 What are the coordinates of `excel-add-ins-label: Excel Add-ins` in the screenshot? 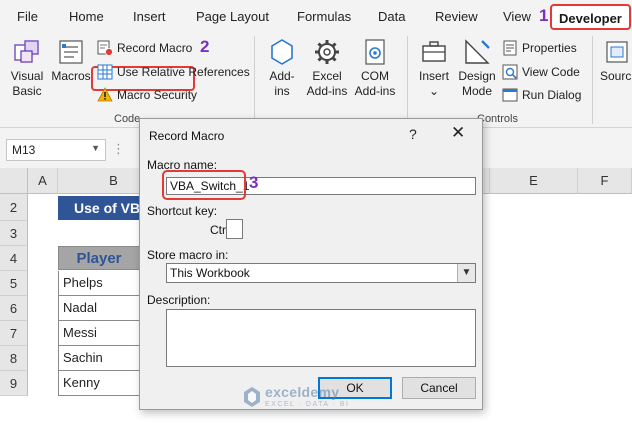 It's located at (327, 83).